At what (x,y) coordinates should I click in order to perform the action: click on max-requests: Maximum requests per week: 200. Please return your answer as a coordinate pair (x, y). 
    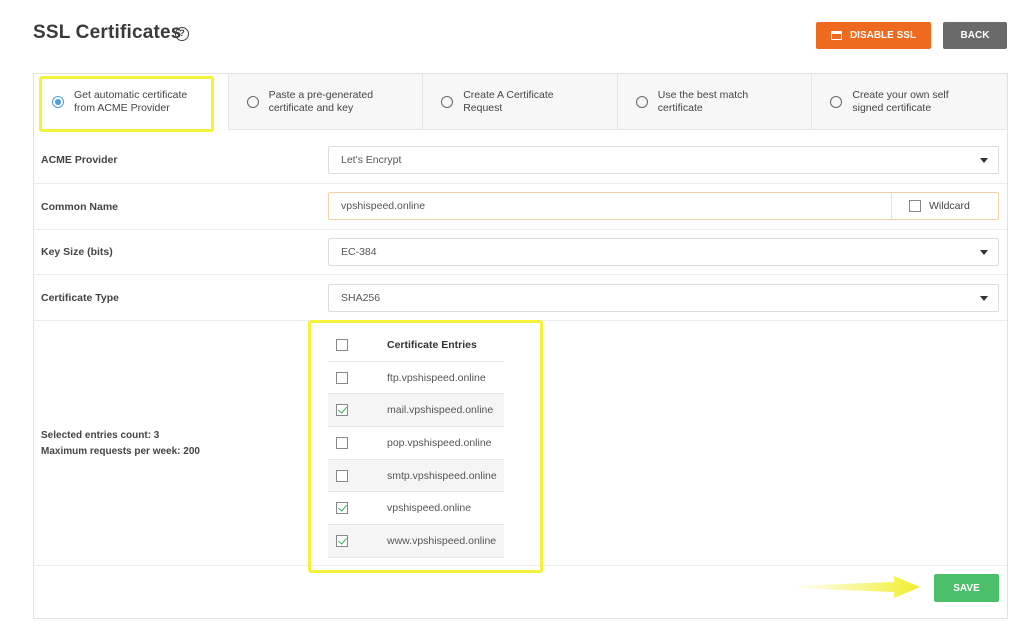
    Looking at the image, I should click on (120, 451).